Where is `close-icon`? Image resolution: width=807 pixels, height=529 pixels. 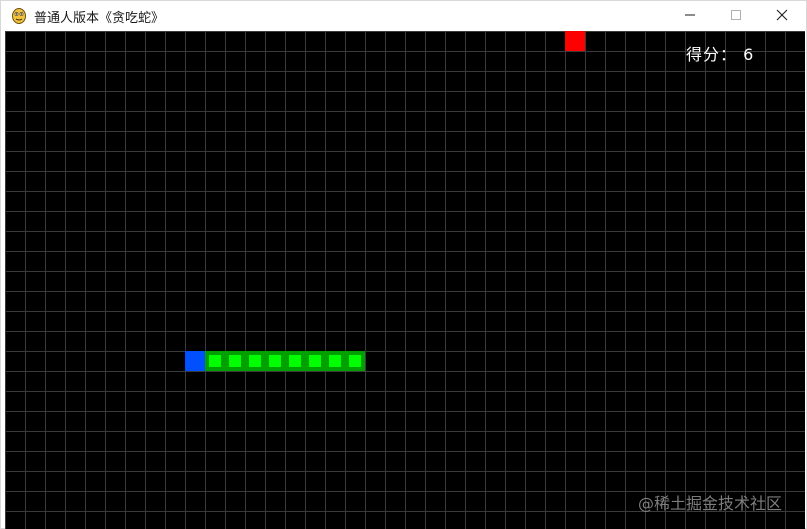 close-icon is located at coordinates (782, 15).